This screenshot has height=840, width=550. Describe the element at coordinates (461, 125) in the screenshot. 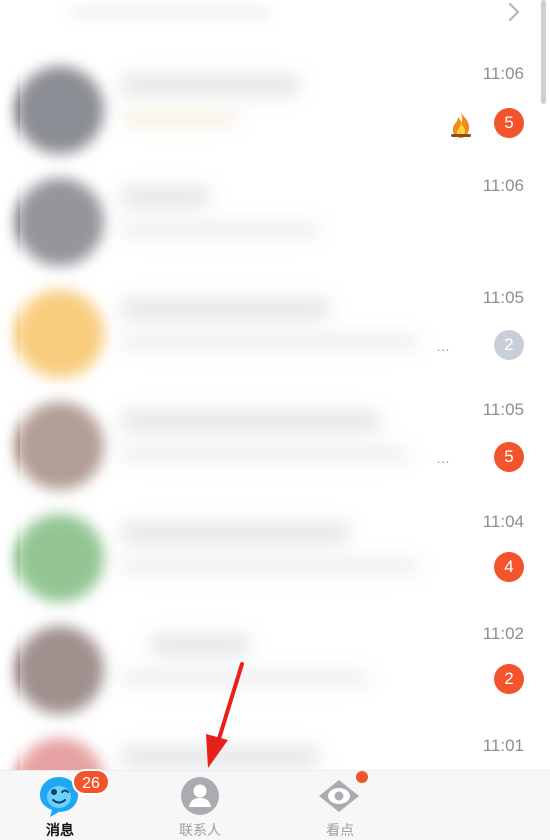

I see `fire-icon` at that location.